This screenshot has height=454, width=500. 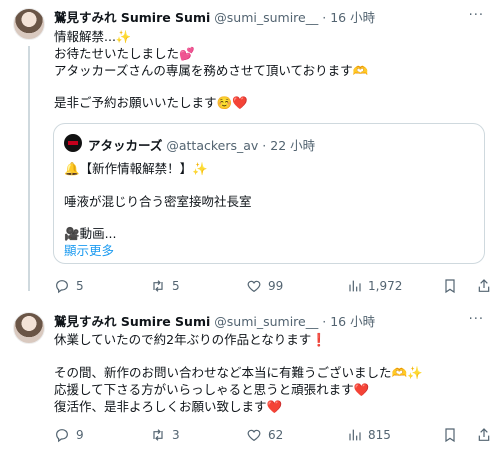 I want to click on like-count: 62, so click(x=276, y=435).